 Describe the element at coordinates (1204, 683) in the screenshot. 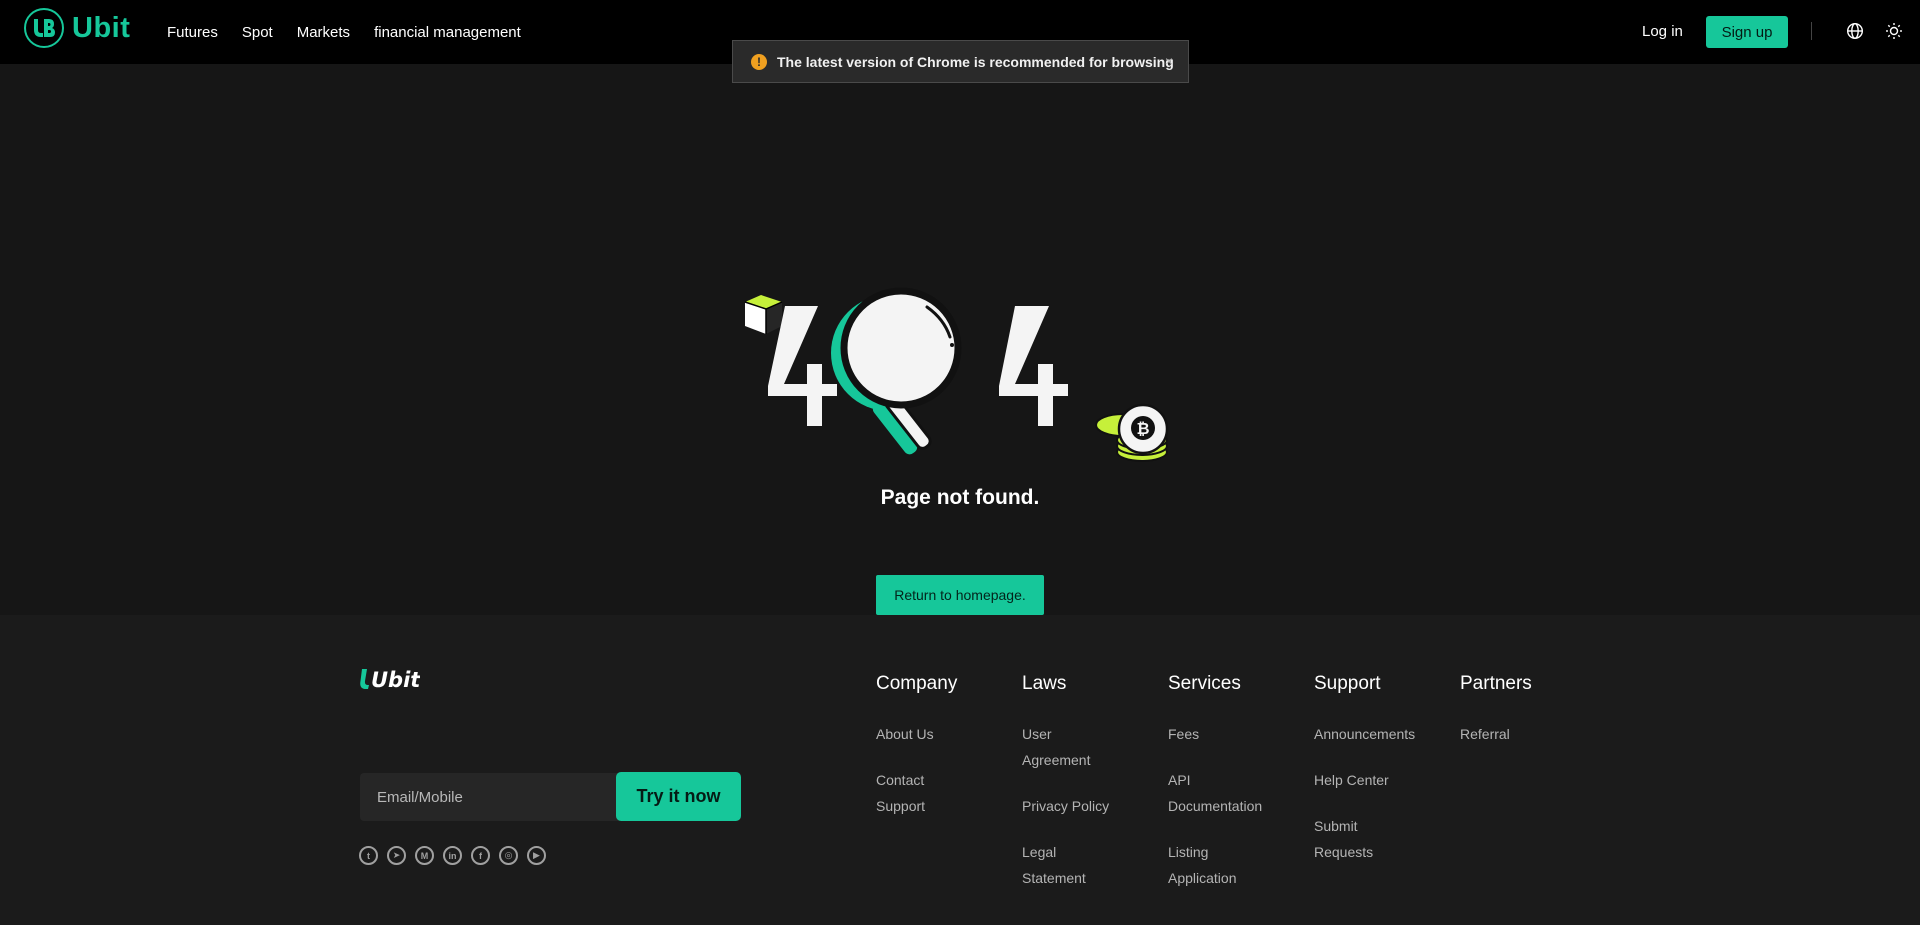

I see `column-heading: Services` at that location.